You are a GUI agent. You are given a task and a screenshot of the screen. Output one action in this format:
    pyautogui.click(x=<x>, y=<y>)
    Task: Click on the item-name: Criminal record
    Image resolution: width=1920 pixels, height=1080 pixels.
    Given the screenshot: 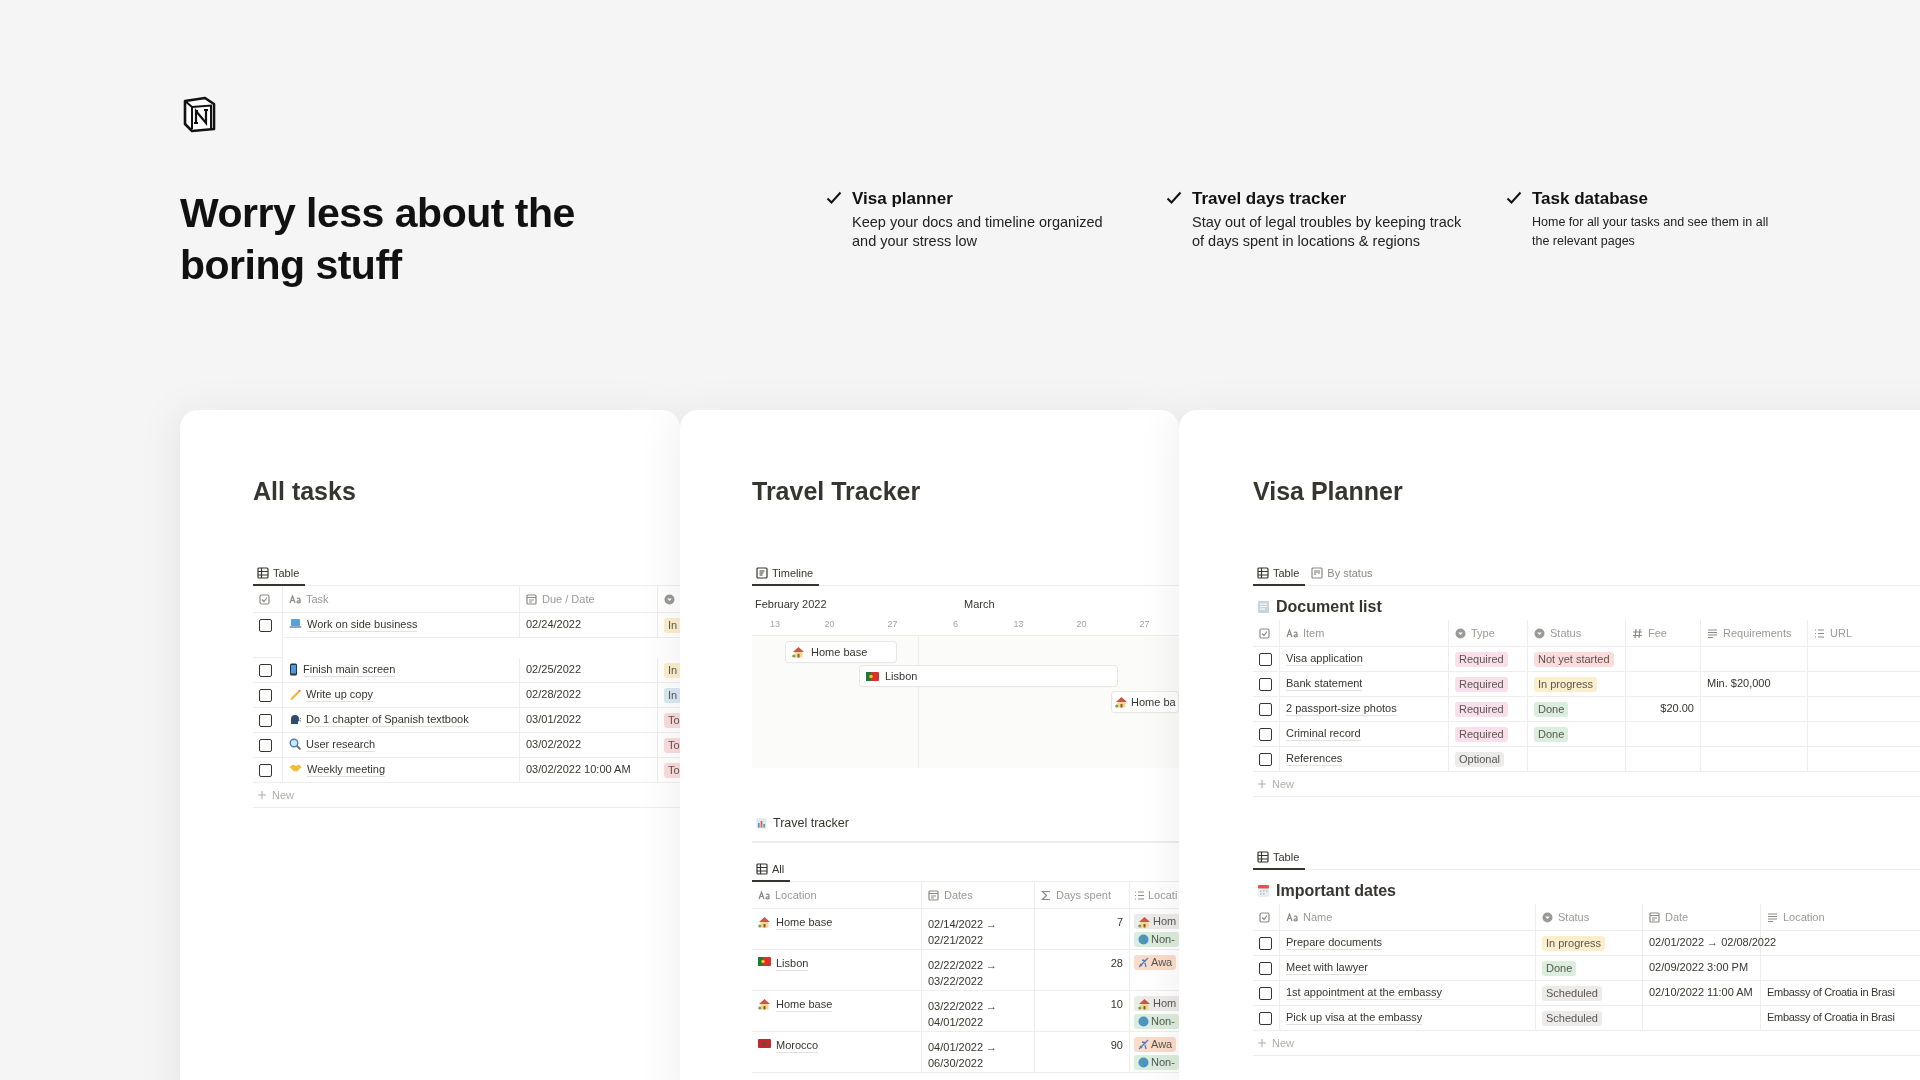 What is the action you would take?
    pyautogui.click(x=1323, y=734)
    